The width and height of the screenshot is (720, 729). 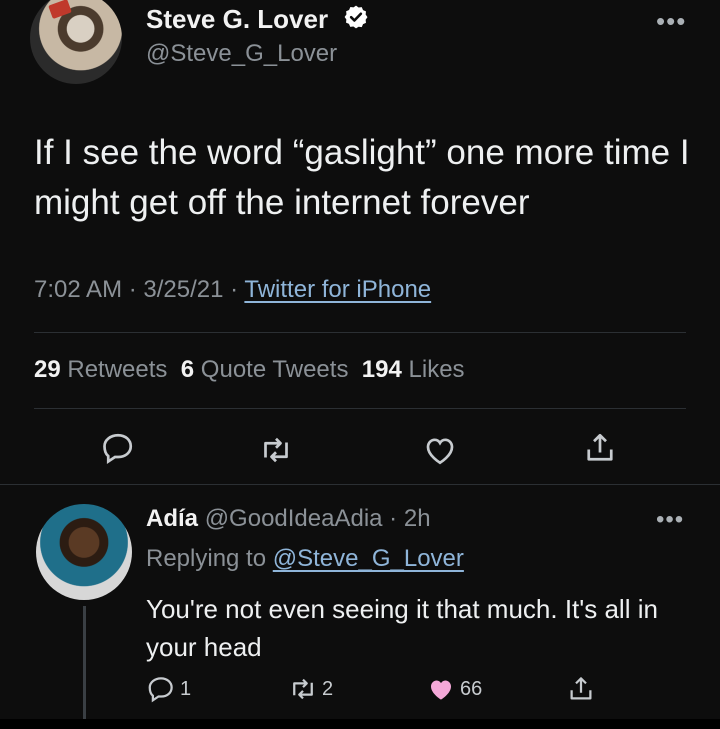 I want to click on replying-to: Replying to @Steve_G_Lover, so click(x=305, y=559).